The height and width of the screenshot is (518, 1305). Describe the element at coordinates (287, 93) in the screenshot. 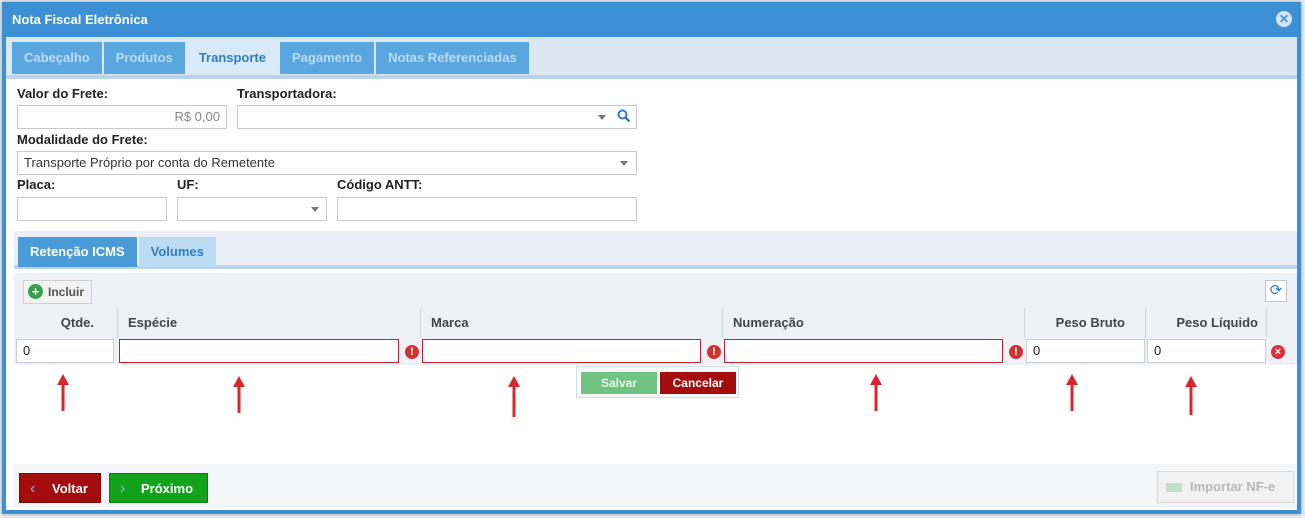

I see `transportadora-label: Transportadora:` at that location.